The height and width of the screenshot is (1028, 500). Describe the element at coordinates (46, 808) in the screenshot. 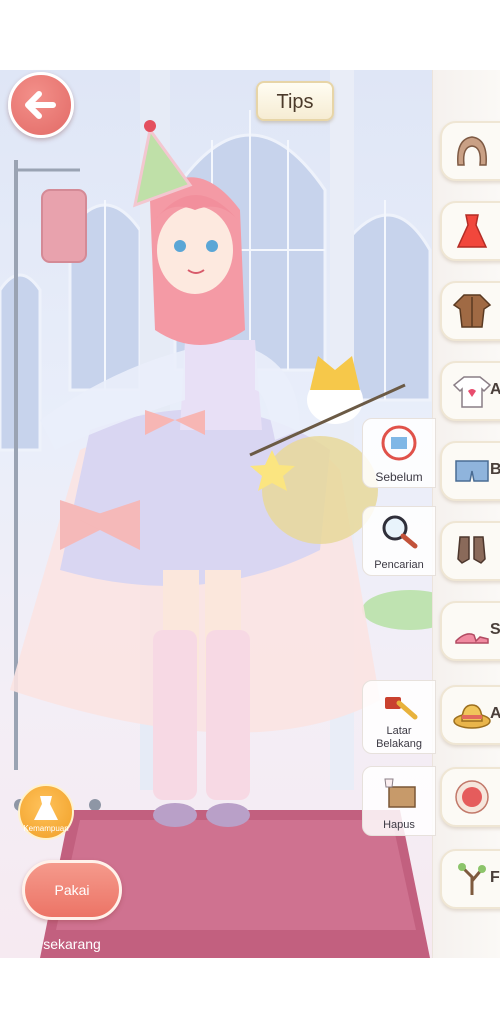

I see `dress-ability-icon` at that location.